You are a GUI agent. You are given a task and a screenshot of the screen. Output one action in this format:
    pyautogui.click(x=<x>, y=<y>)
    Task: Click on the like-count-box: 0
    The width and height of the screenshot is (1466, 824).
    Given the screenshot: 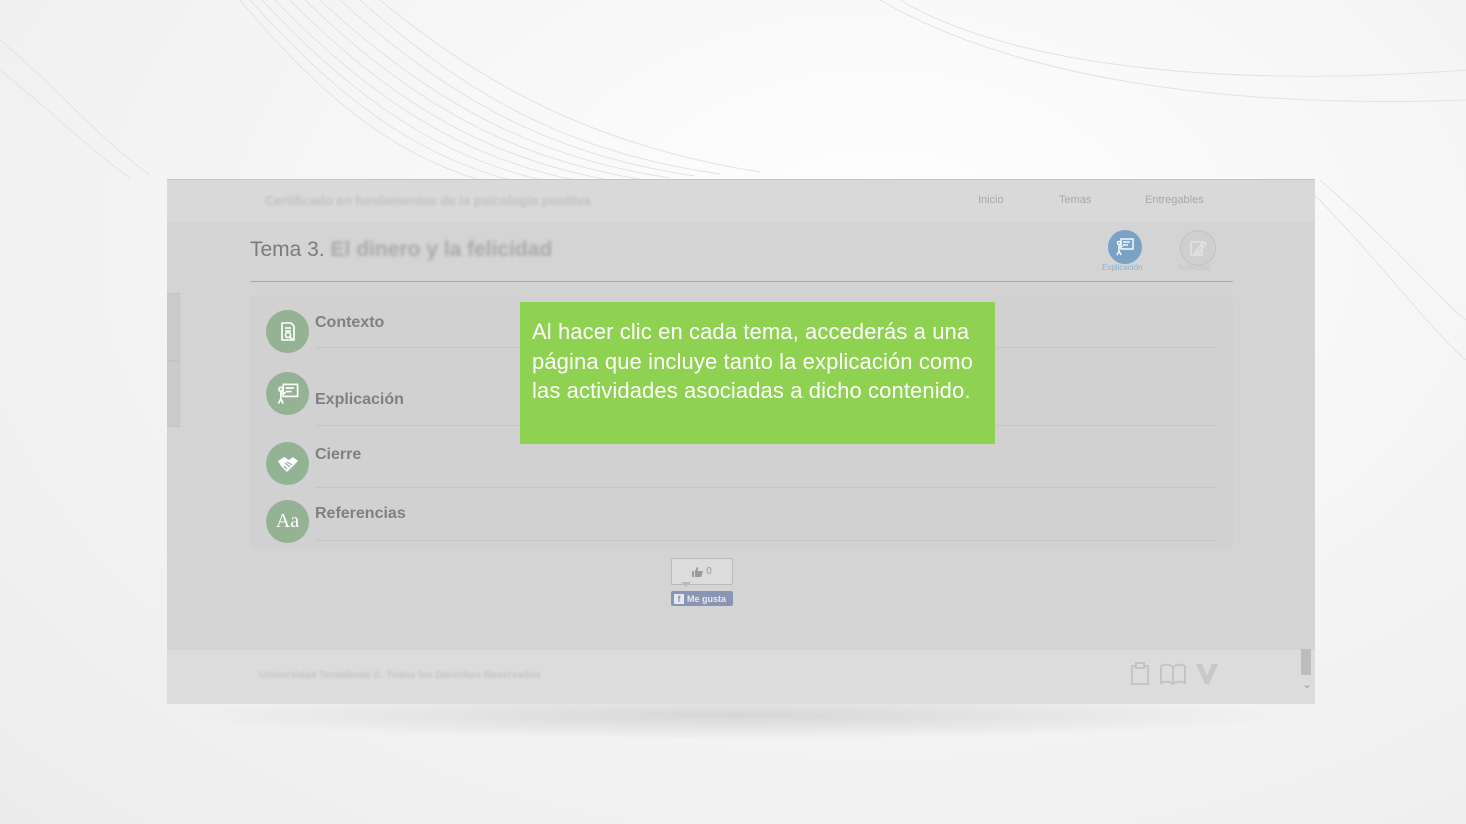 What is the action you would take?
    pyautogui.click(x=702, y=571)
    